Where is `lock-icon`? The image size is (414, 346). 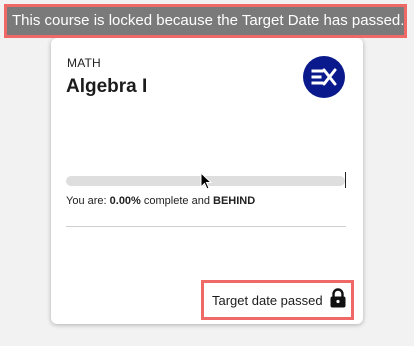 lock-icon is located at coordinates (338, 300).